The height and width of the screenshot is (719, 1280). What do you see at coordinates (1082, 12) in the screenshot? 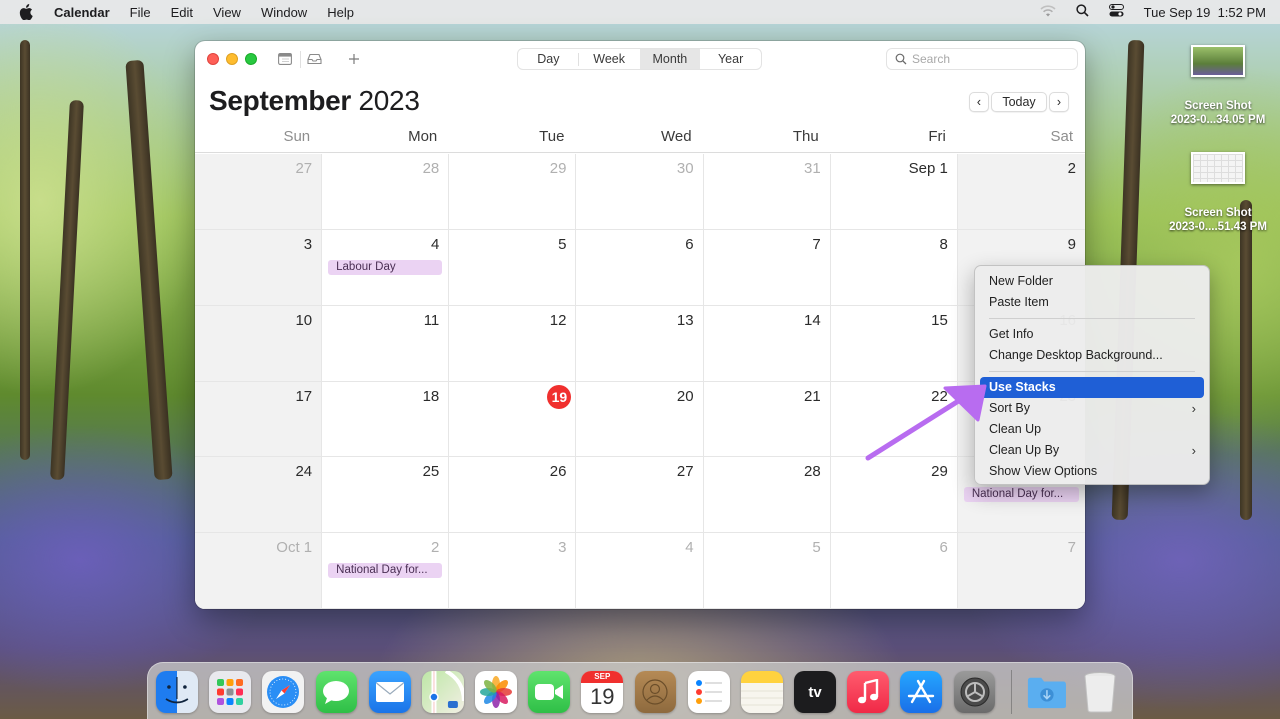
I see `spotlight-search-icon` at bounding box center [1082, 12].